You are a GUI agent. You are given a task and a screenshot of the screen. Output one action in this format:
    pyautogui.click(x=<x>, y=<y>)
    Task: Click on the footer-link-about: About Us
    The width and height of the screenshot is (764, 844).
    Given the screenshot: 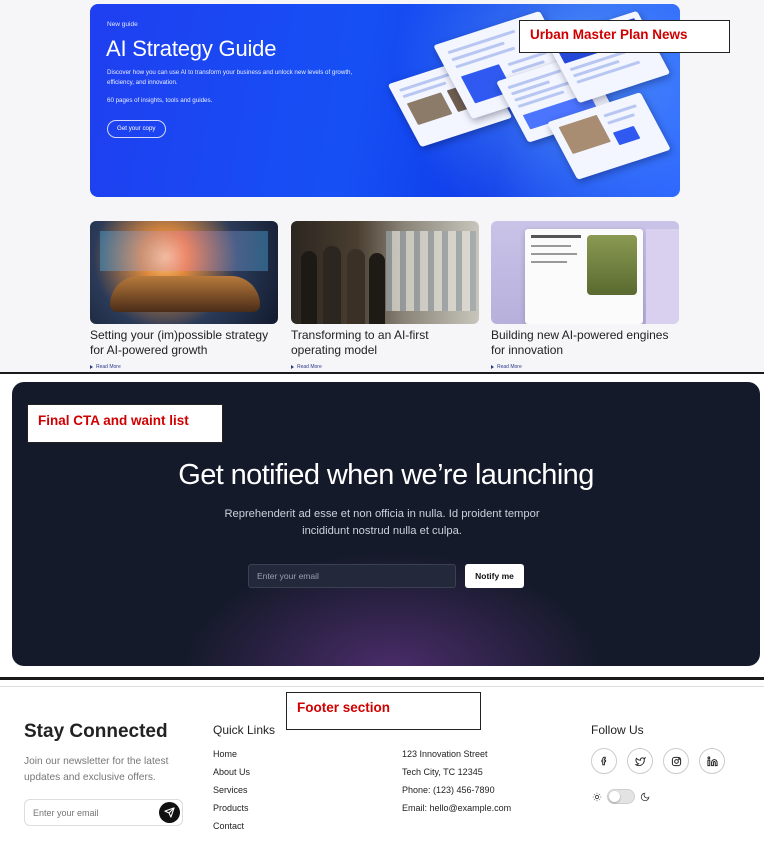 What is the action you would take?
    pyautogui.click(x=231, y=776)
    